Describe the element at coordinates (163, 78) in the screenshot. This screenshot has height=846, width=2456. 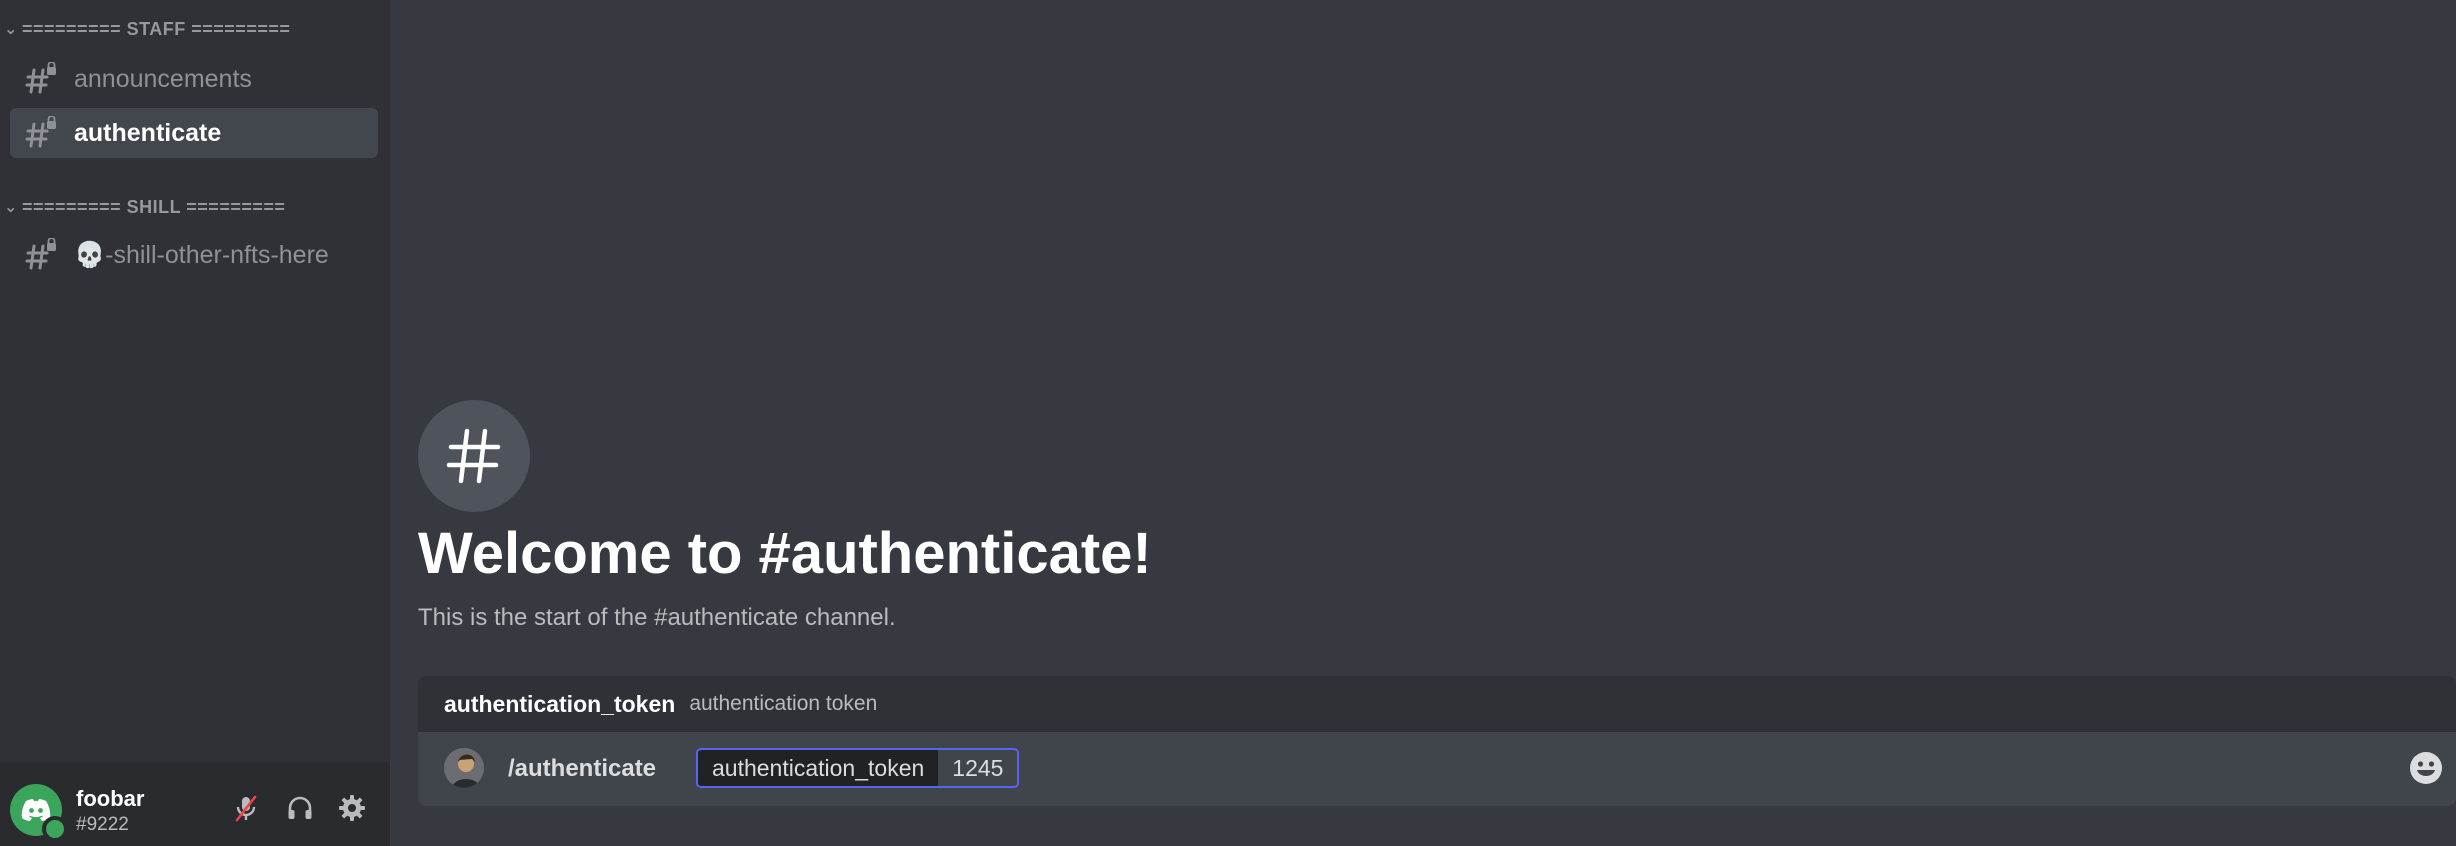
I see `channel-name: announcements` at that location.